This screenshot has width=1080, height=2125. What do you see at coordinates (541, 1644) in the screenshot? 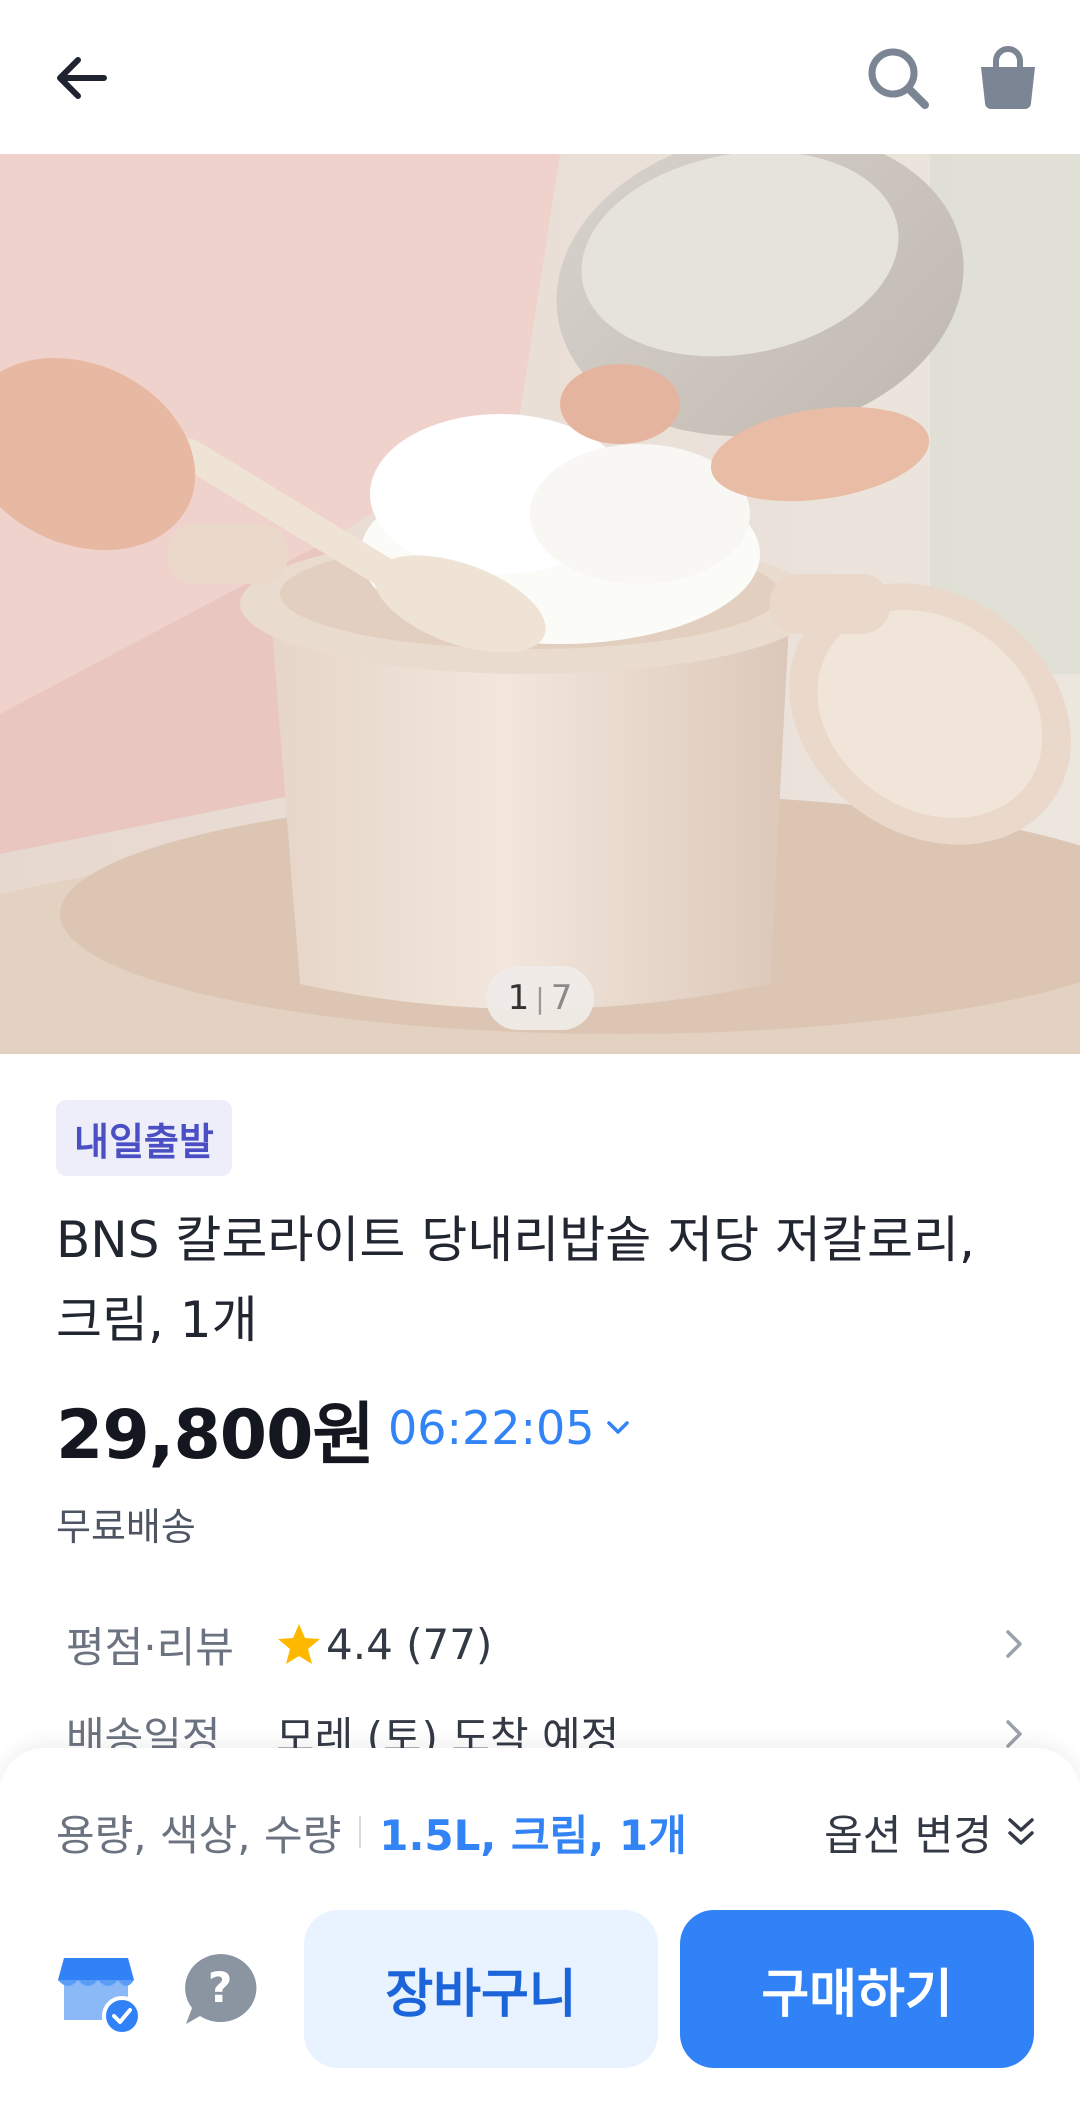
I see `rating-review-row: 평점·리뷰 4.4 (77)` at bounding box center [541, 1644].